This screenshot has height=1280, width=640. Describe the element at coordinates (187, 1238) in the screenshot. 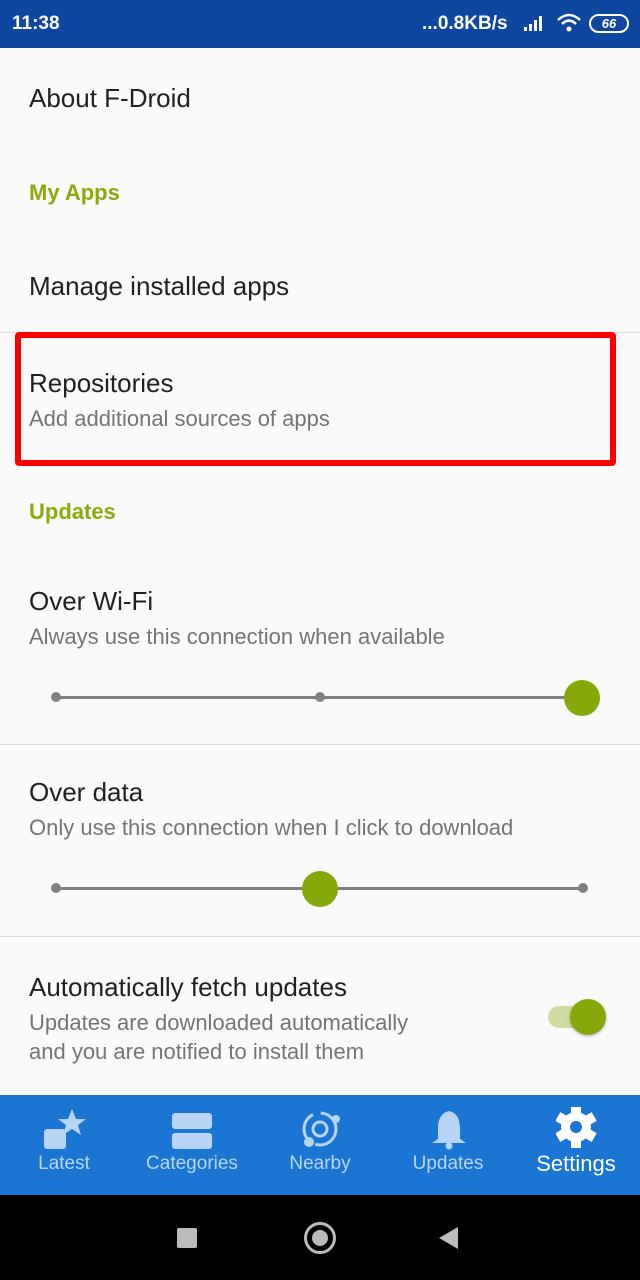

I see `recents-button` at that location.